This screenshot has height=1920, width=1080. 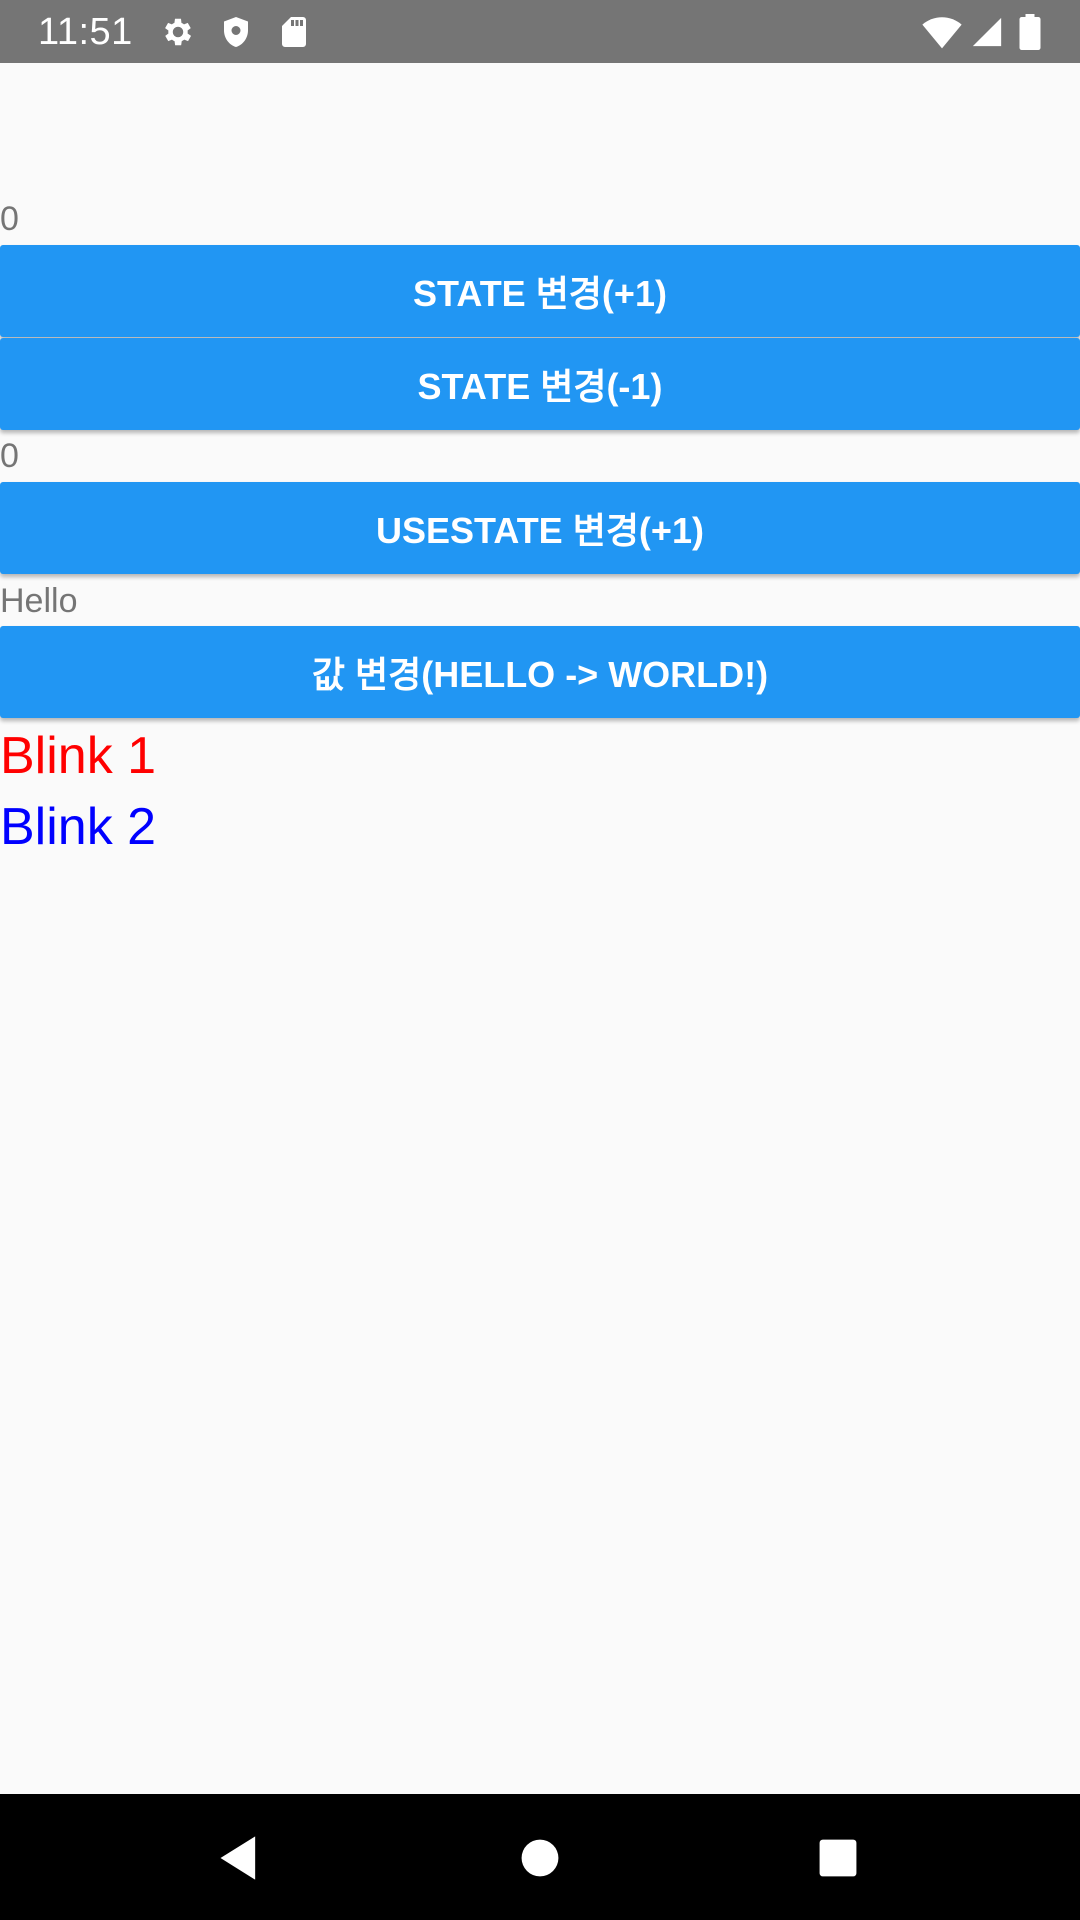 What do you see at coordinates (9, 219) in the screenshot?
I see `state-value-text: 0` at bounding box center [9, 219].